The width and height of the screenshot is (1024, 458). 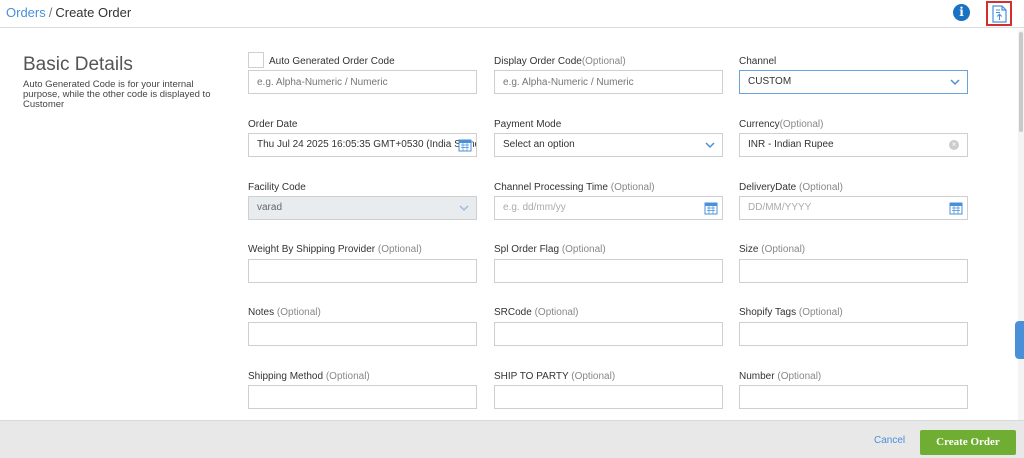 What do you see at coordinates (780, 207) in the screenshot?
I see `delivery-date-placeholder: DD/MM/YYYY` at bounding box center [780, 207].